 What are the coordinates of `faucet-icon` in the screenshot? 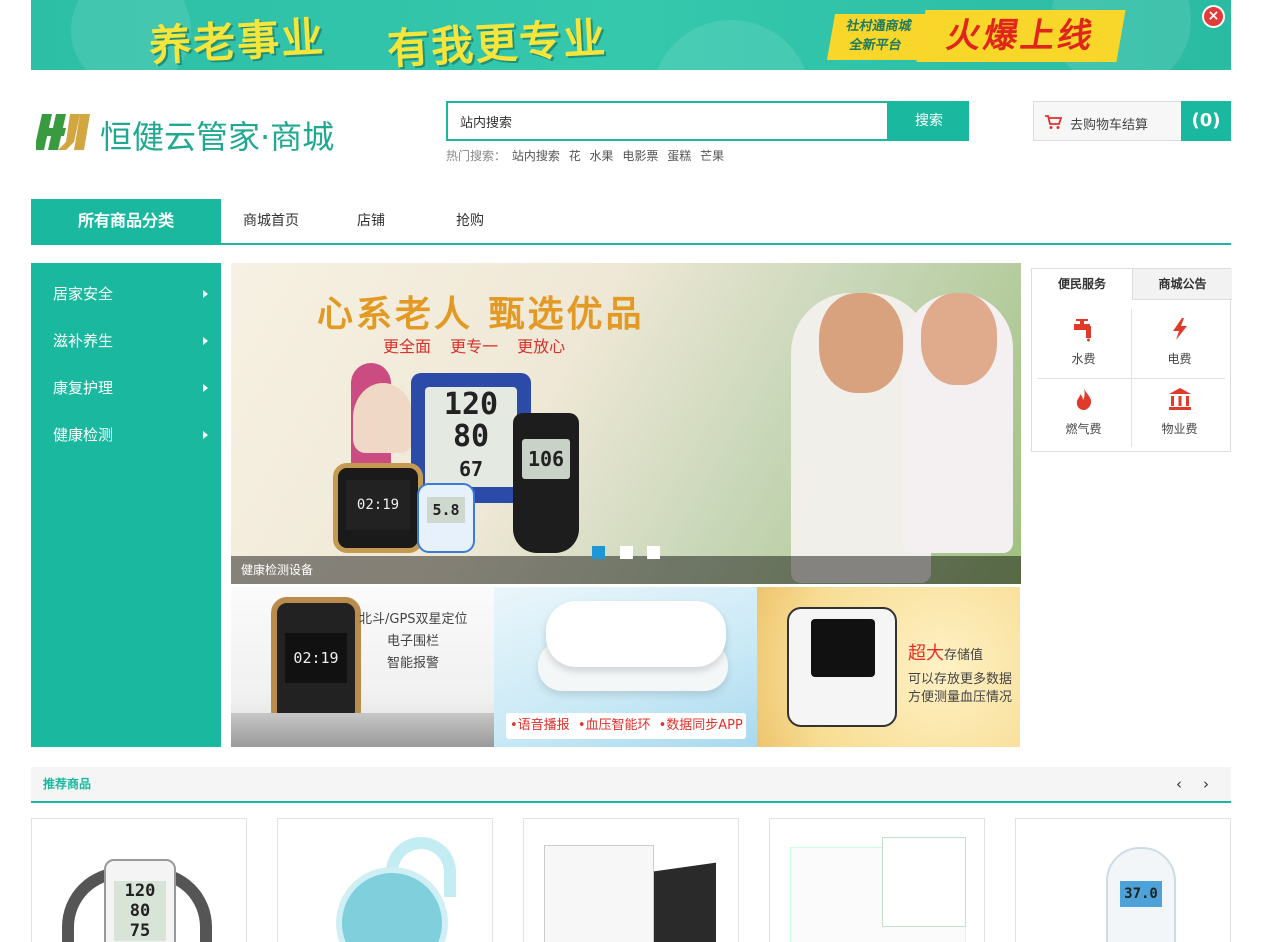 It's located at (1082, 330).